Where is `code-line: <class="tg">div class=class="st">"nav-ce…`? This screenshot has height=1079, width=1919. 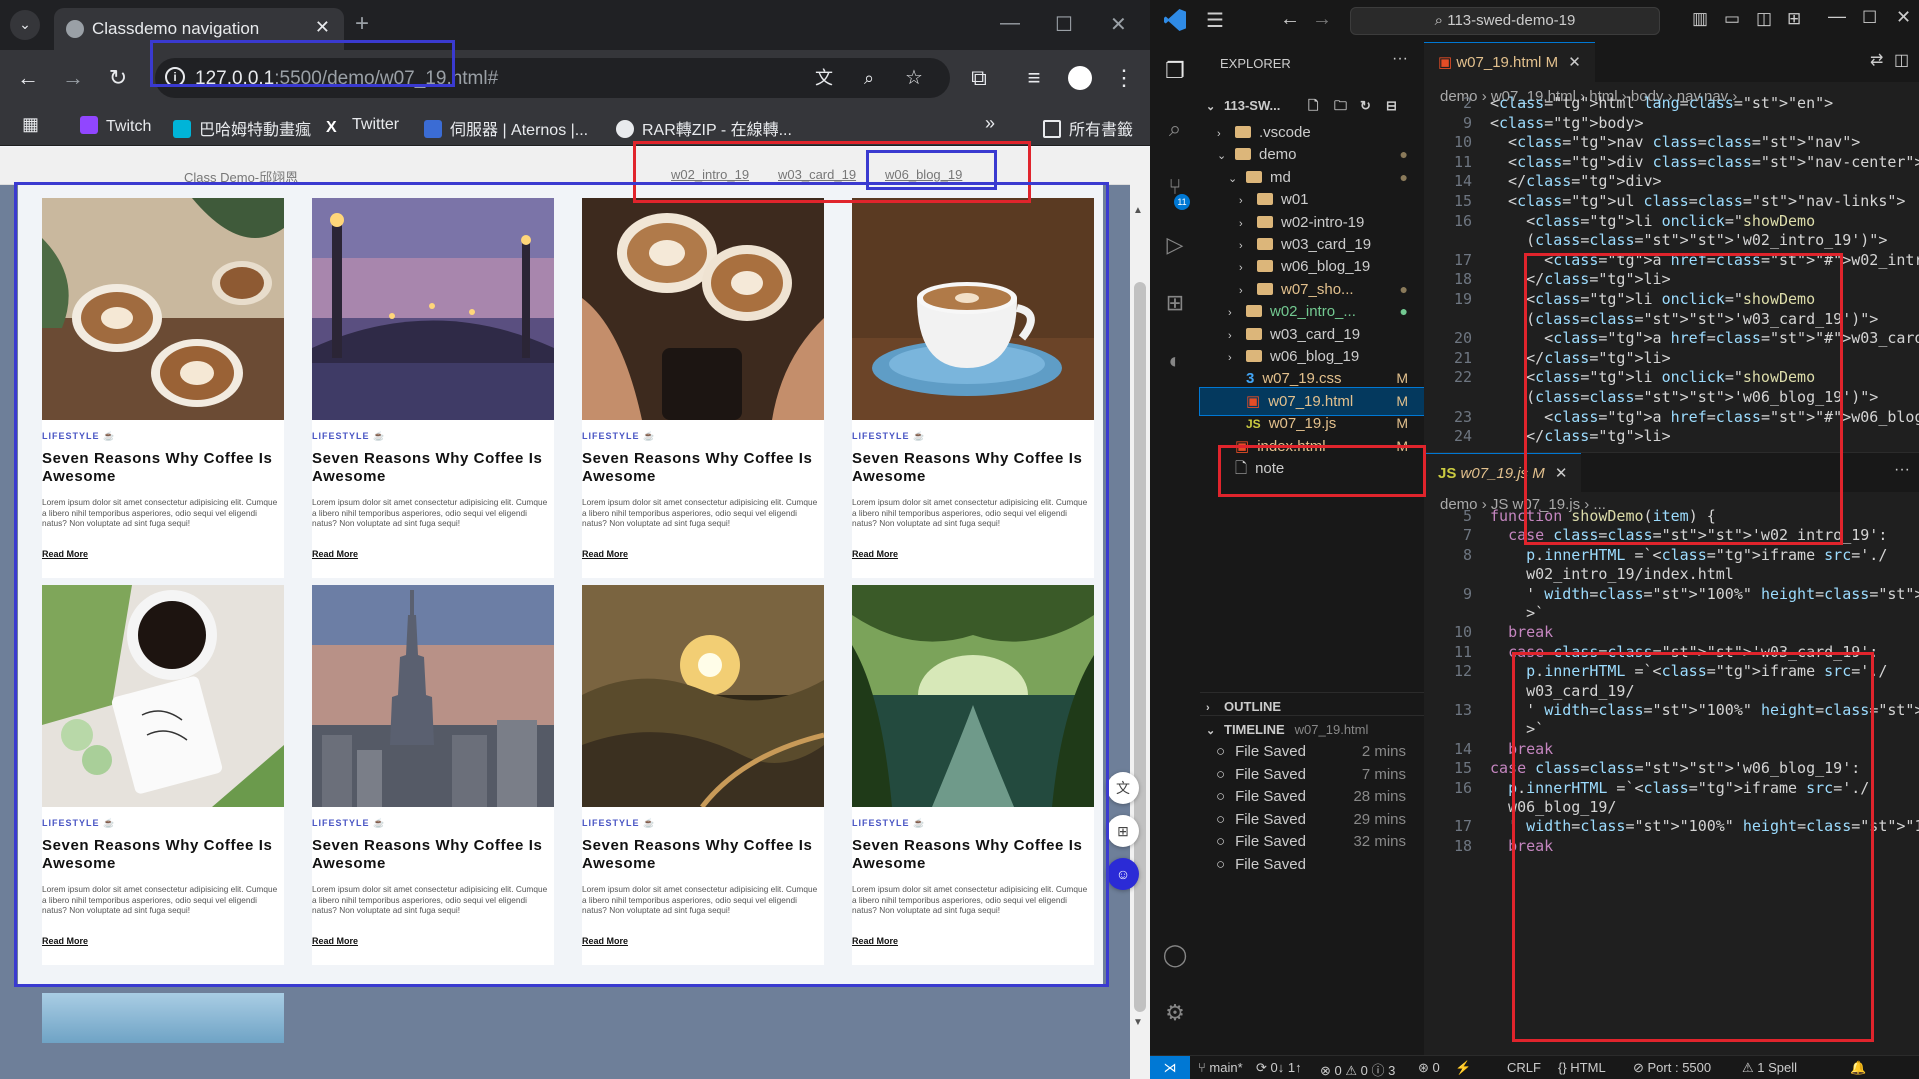
code-line: <class="tg">div class=class="st">"nav-ce… is located at coordinates (1704, 162).